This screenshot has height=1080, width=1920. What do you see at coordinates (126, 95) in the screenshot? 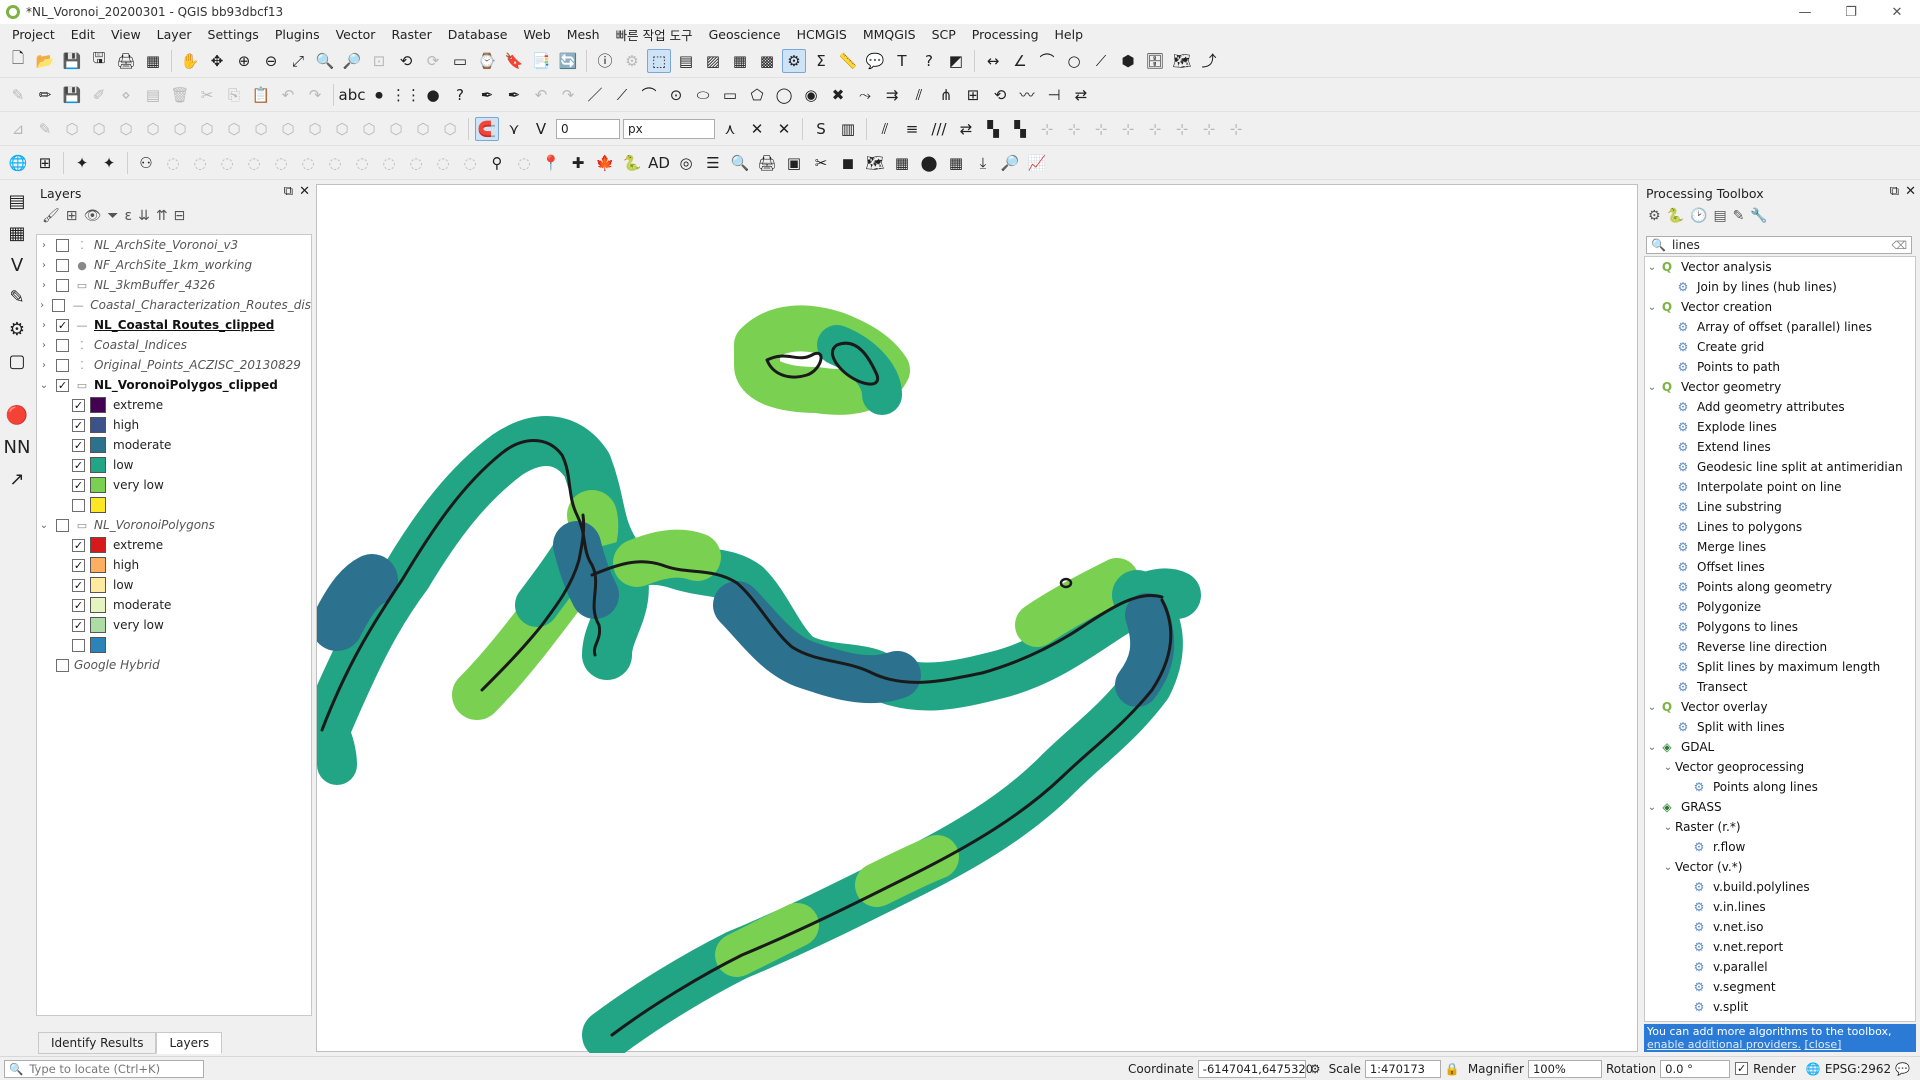
I see `vertex-tool-icon: ⋄` at bounding box center [126, 95].